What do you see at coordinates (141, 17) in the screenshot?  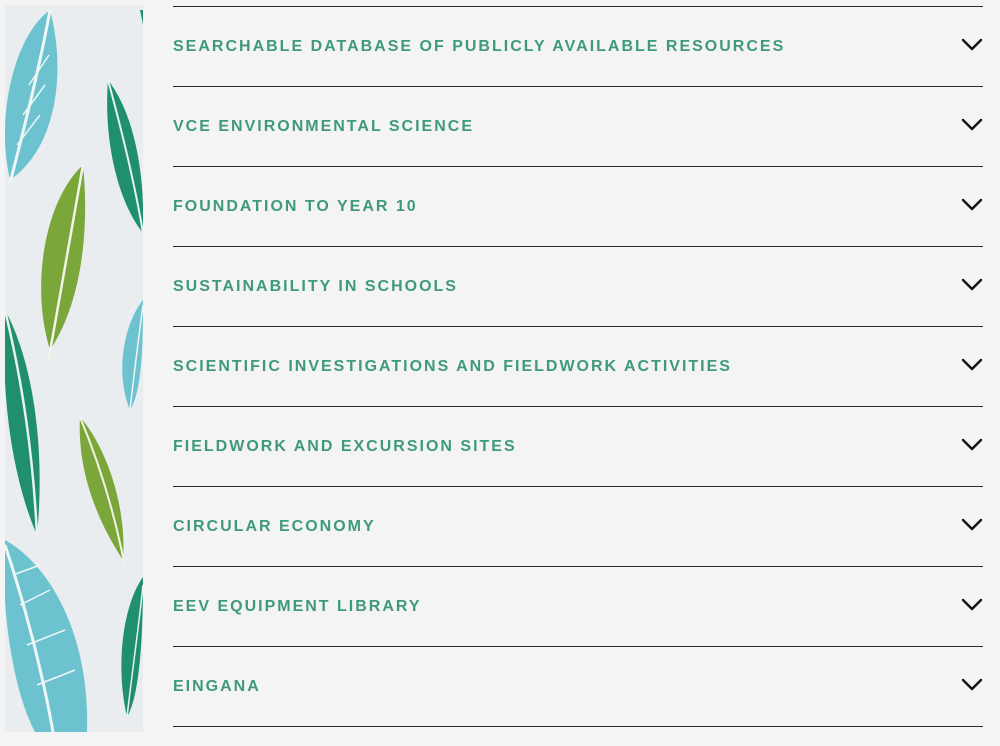 I see `leaf-teal-top-edge` at bounding box center [141, 17].